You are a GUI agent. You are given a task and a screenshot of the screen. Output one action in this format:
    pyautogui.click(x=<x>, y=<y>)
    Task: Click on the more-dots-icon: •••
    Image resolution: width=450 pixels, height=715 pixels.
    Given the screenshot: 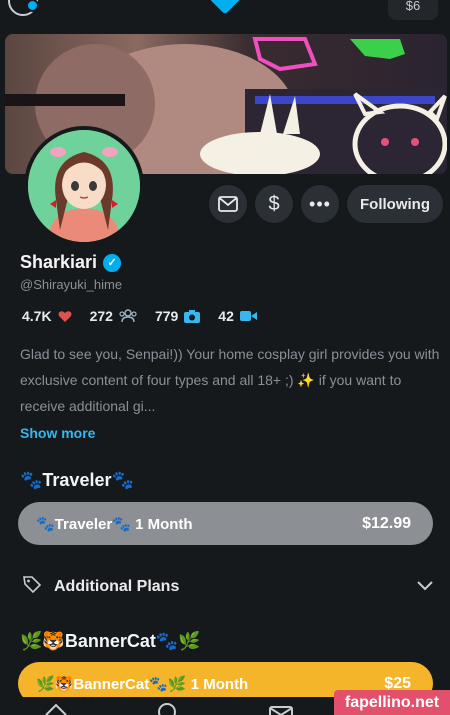 What is the action you would take?
    pyautogui.click(x=320, y=203)
    